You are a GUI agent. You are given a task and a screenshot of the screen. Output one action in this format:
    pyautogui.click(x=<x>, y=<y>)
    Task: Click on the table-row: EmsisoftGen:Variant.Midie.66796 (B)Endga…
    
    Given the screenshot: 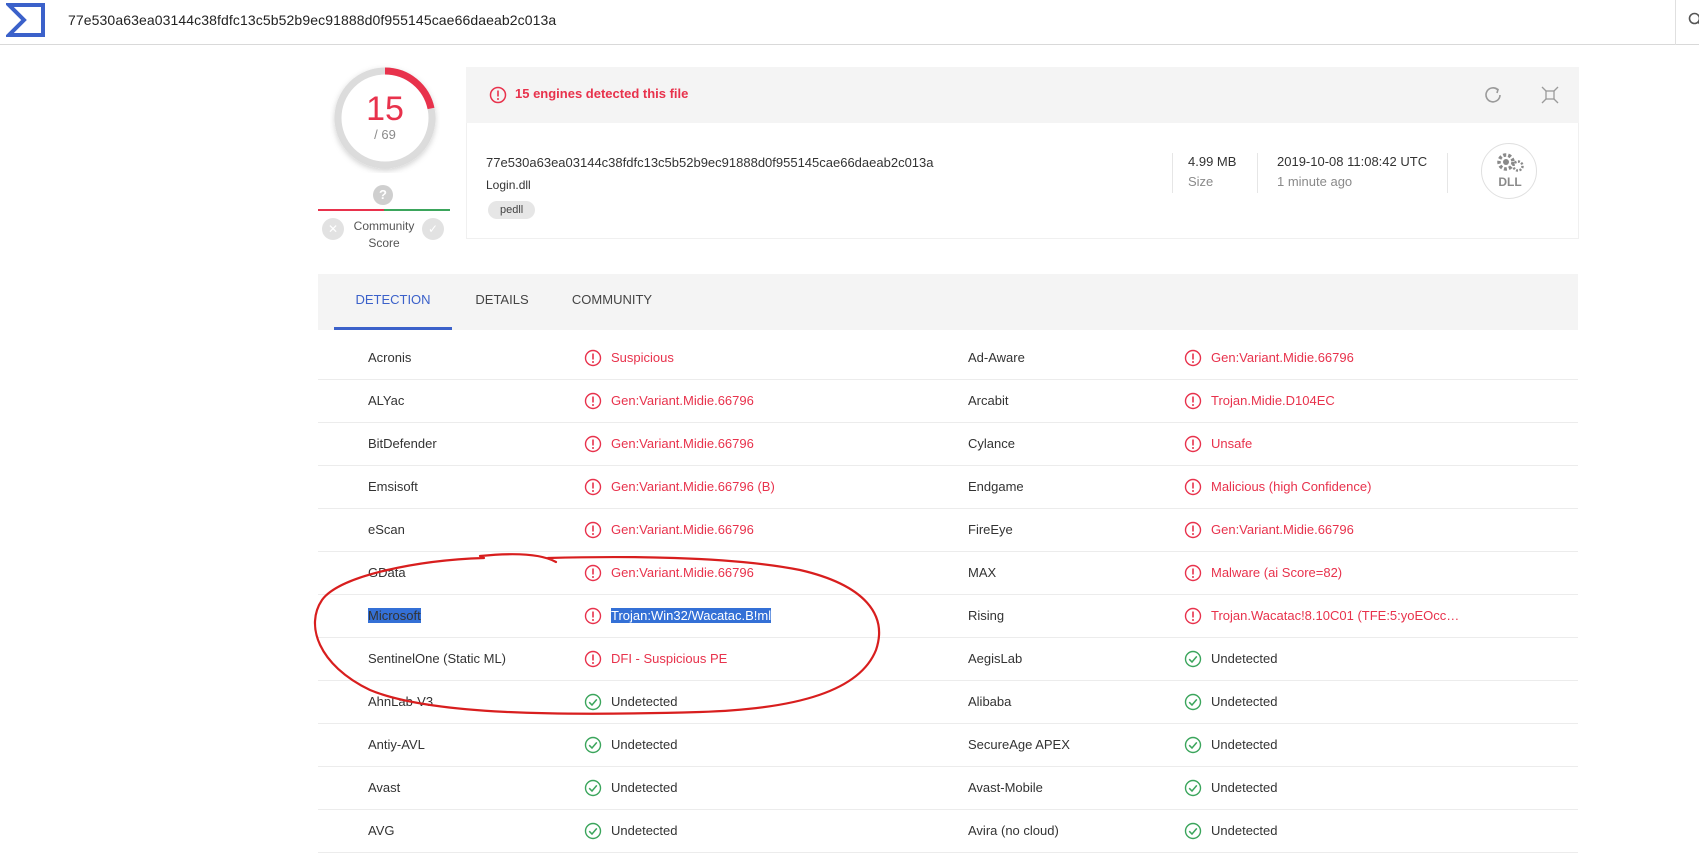 What is the action you would take?
    pyautogui.click(x=948, y=487)
    